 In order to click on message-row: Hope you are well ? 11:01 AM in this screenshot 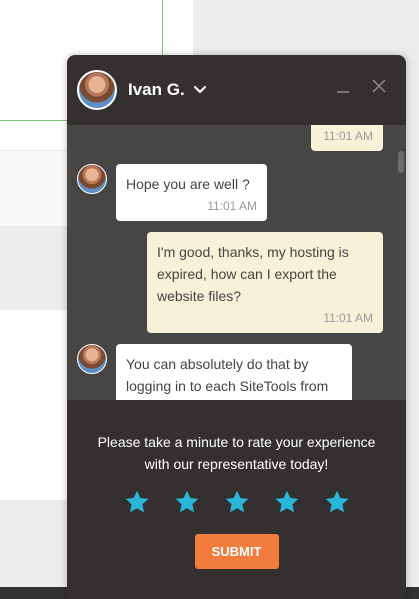, I will do `click(172, 192)`.